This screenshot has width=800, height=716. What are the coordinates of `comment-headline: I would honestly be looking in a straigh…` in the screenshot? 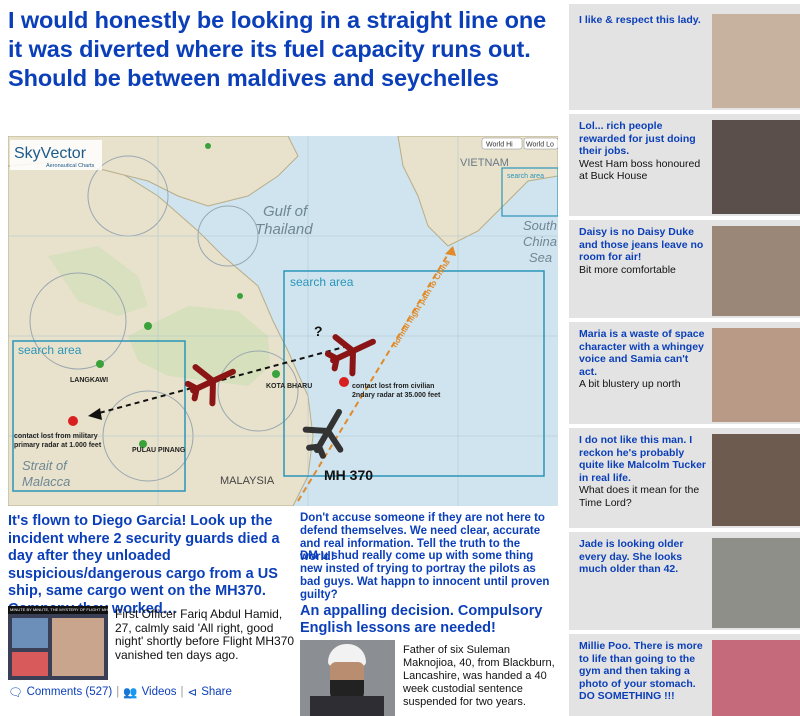 It's located at (282, 49).